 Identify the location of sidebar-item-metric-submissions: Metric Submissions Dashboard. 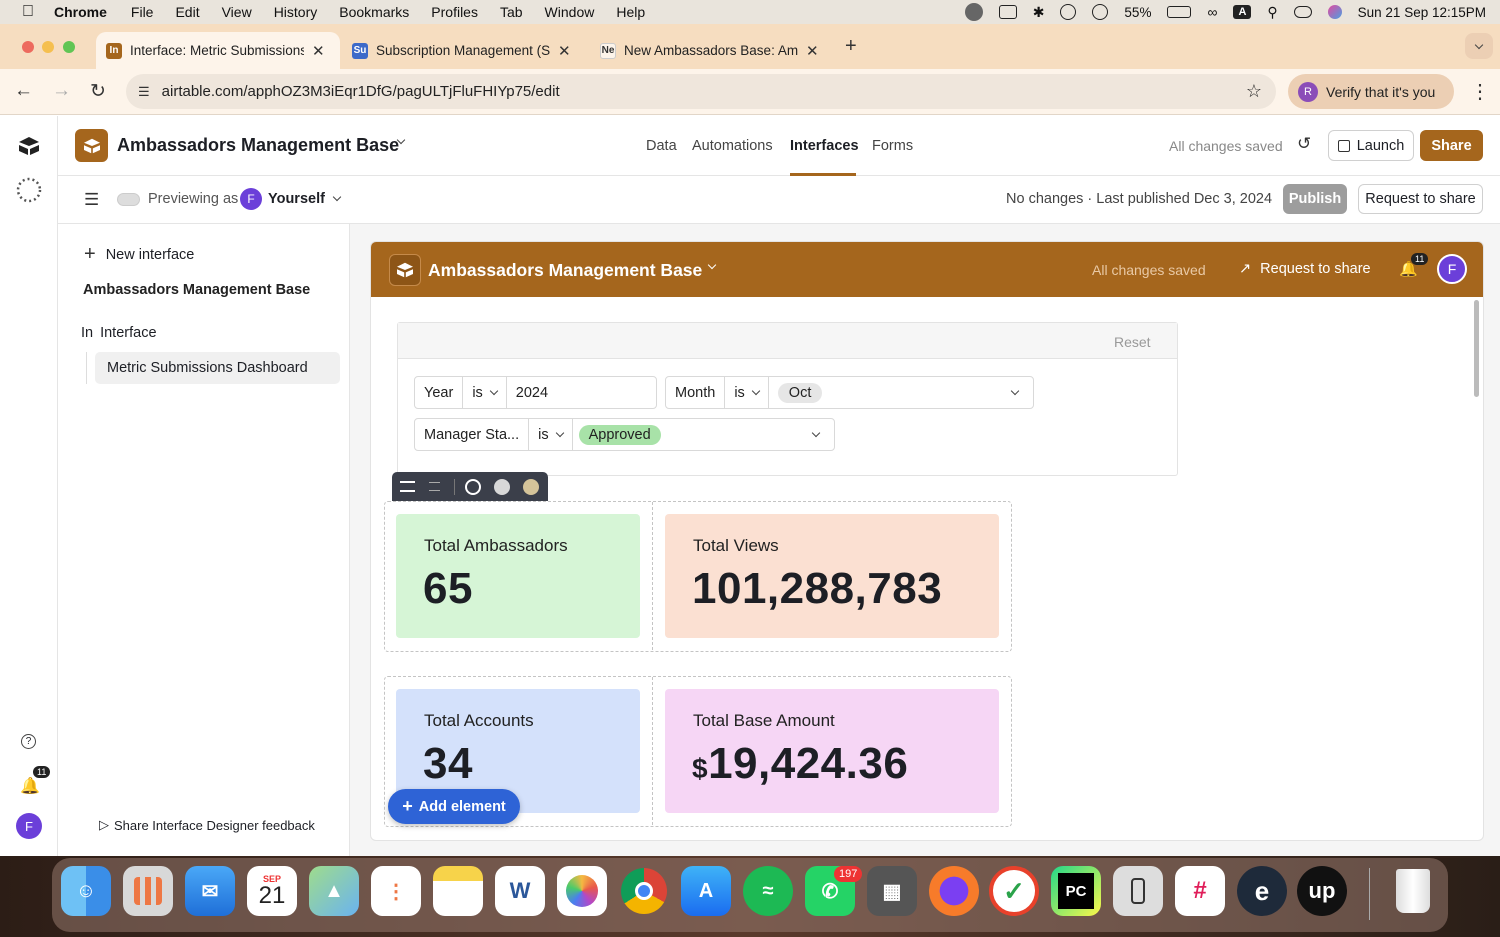
(217, 368).